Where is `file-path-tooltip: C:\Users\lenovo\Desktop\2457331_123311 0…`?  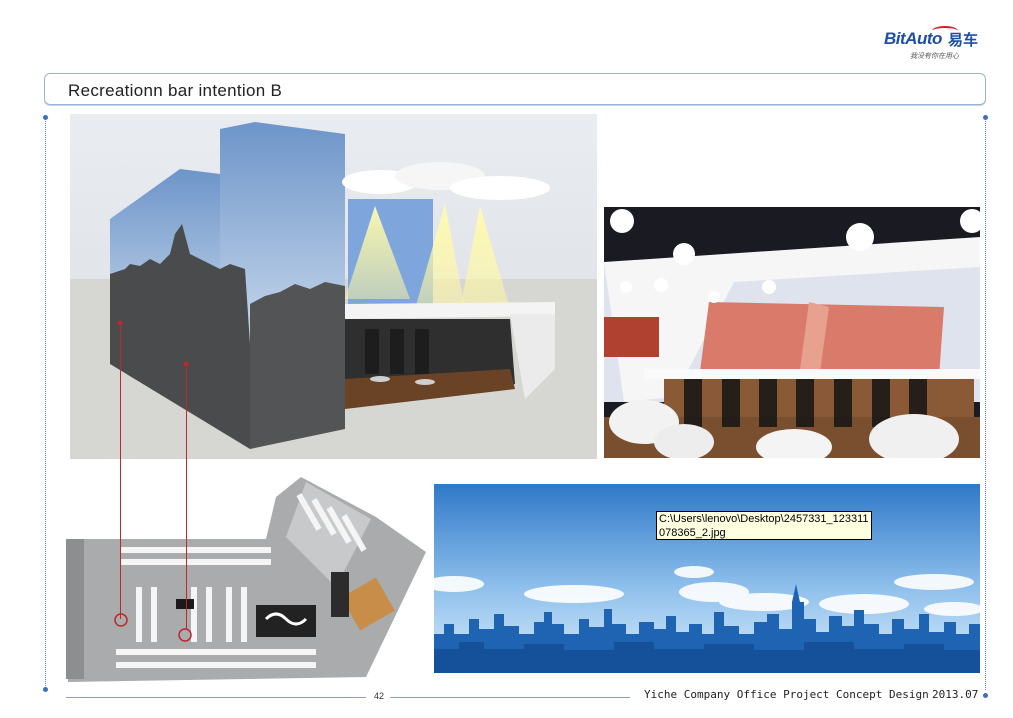 file-path-tooltip: C:\Users\lenovo\Desktop\2457331_123311 0… is located at coordinates (764, 525).